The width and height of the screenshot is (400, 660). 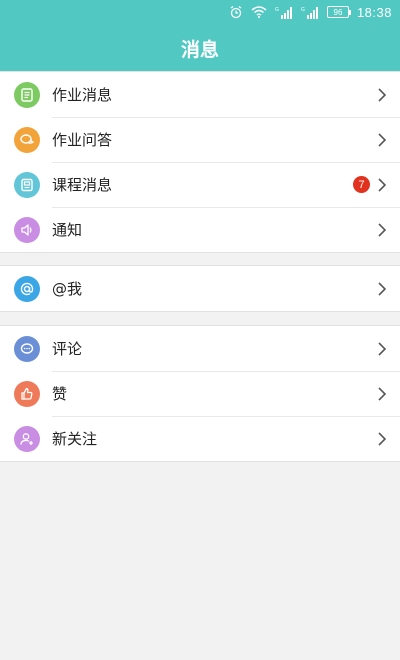 What do you see at coordinates (75, 439) in the screenshot?
I see `list-item-label: 新关注` at bounding box center [75, 439].